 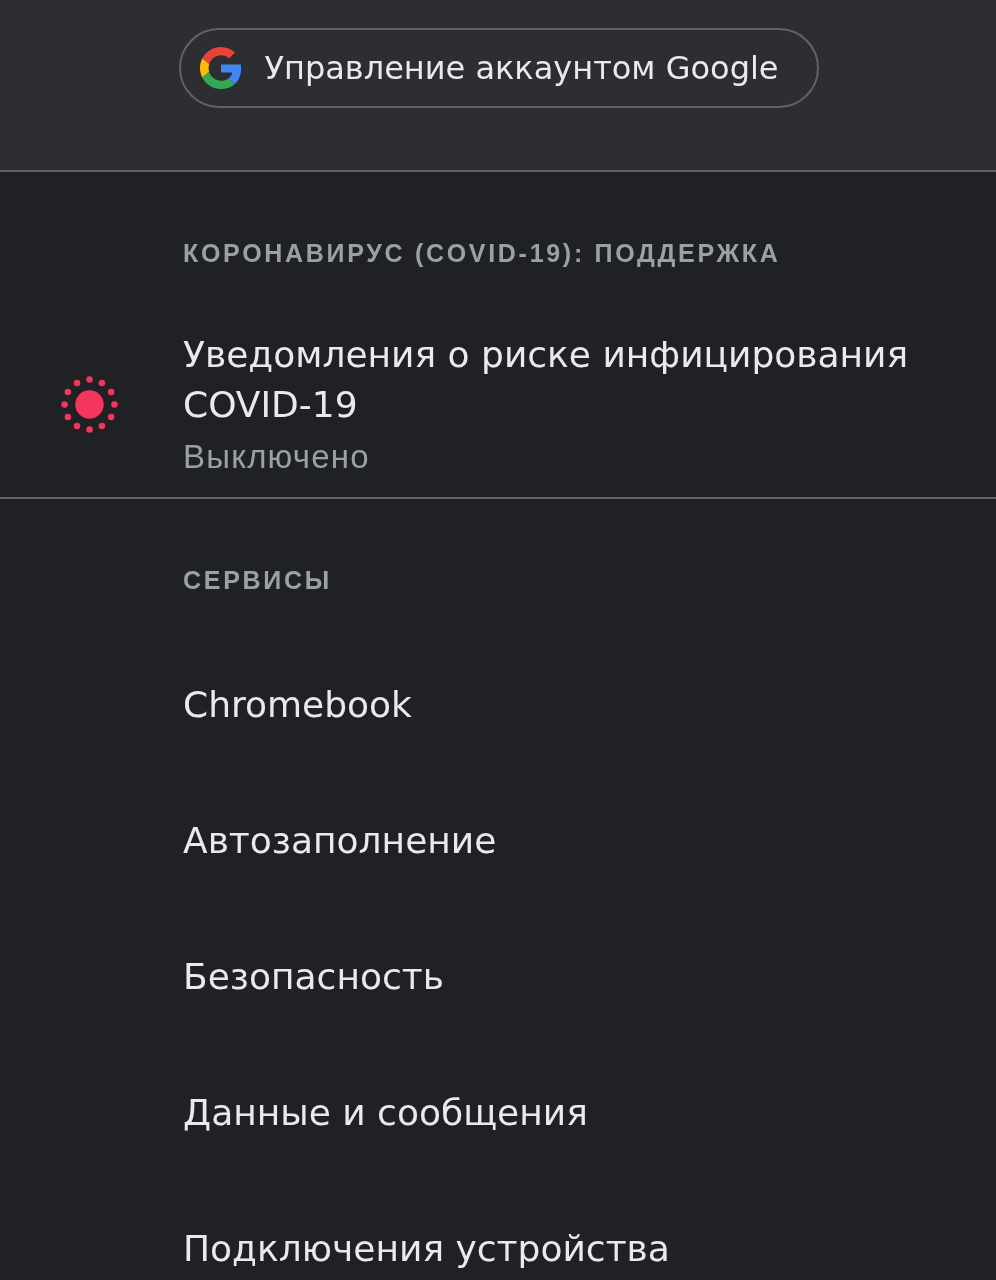 I want to click on section-heading: СЕРВИСЫ, so click(x=257, y=580).